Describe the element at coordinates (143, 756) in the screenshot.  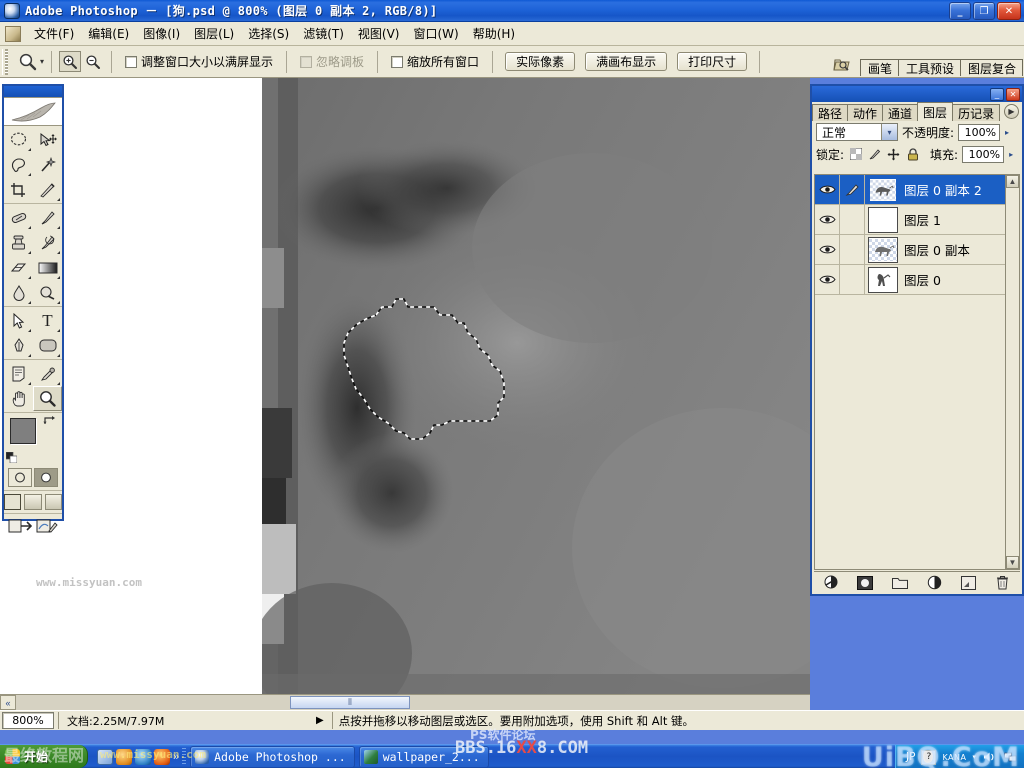
I see `media-player-icon` at that location.